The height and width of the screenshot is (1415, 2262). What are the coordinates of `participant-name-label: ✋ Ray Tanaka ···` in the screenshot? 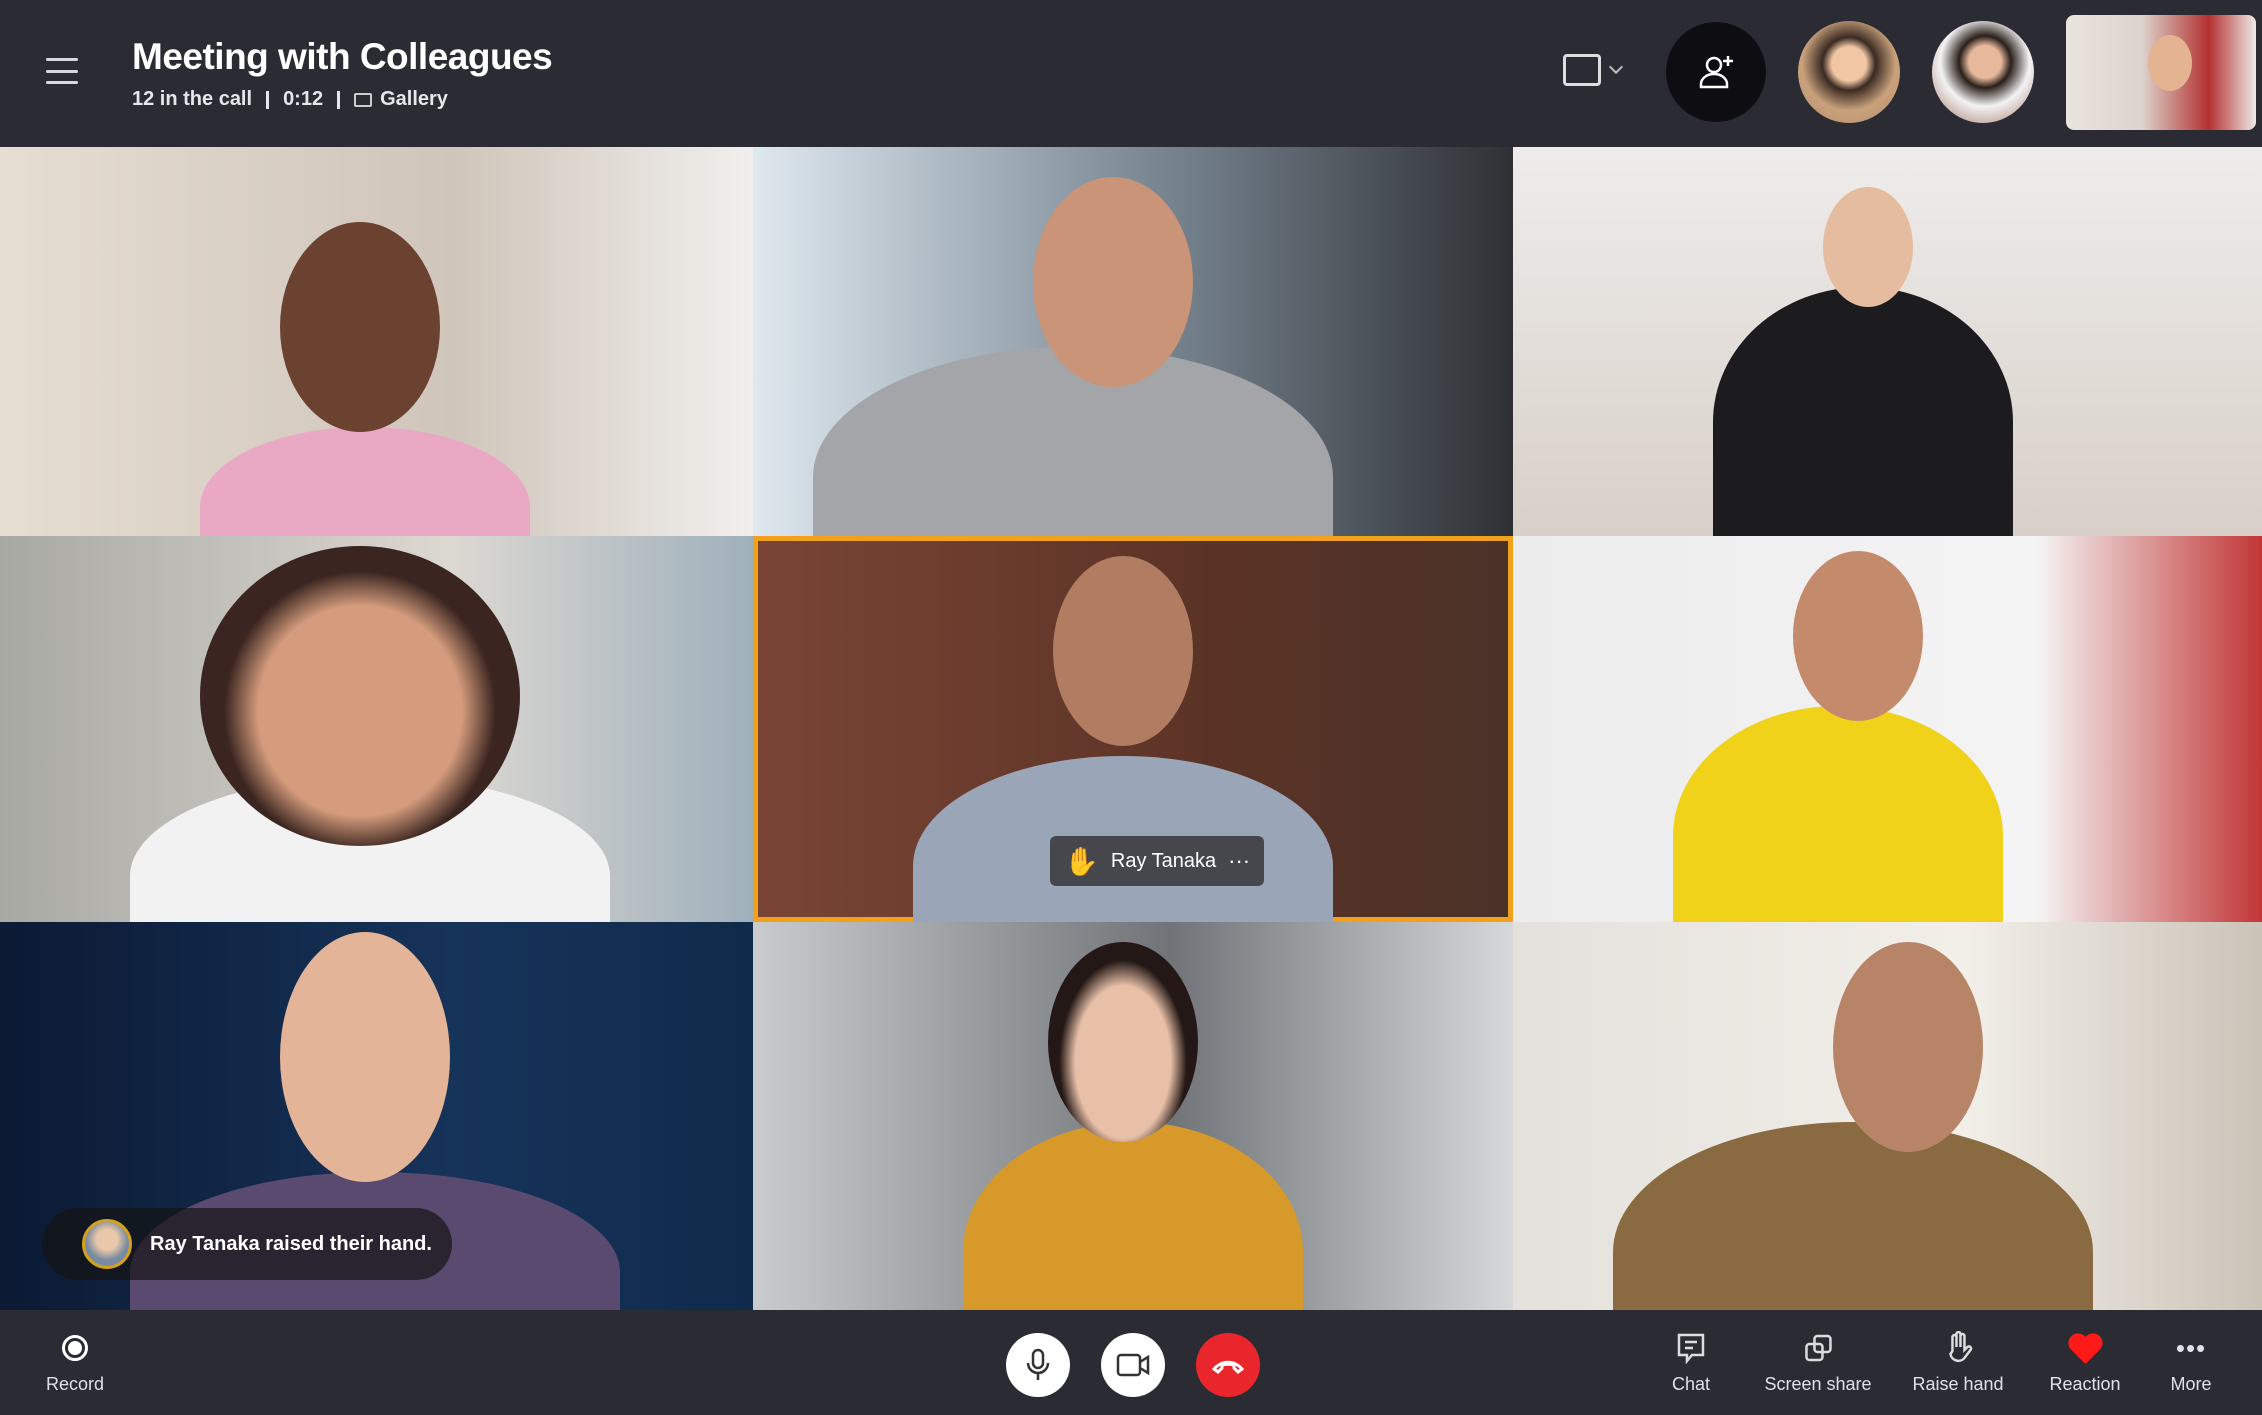 It's located at (1157, 861).